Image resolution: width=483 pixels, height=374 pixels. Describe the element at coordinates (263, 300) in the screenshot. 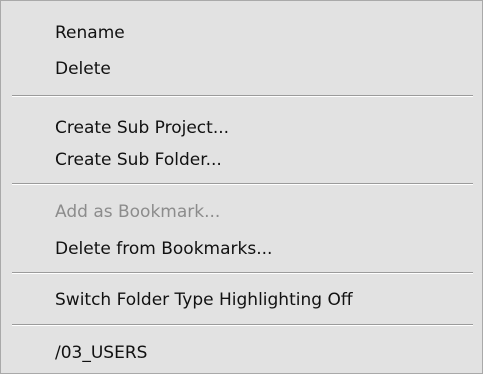

I see `menu-item-switch-folder-type-highlighting: Switch Folder Type Highlighting Off` at that location.